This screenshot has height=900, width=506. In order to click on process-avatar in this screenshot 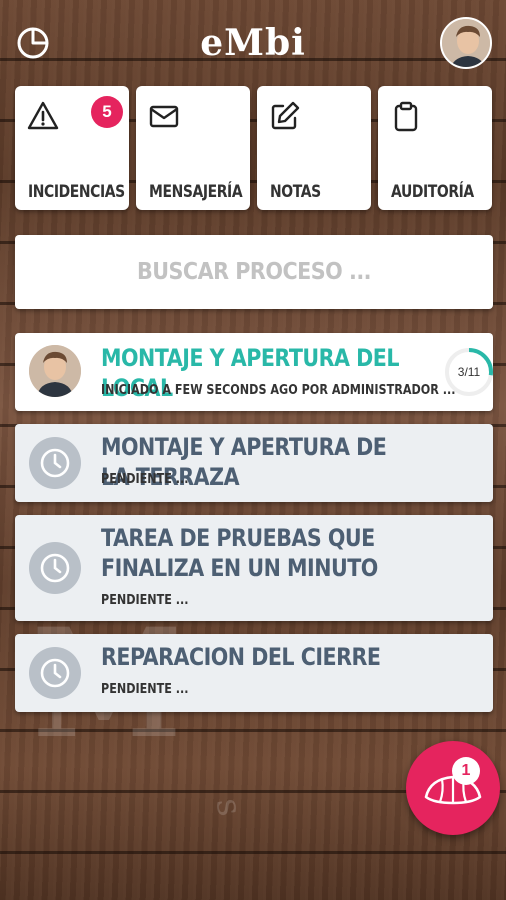, I will do `click(55, 371)`.